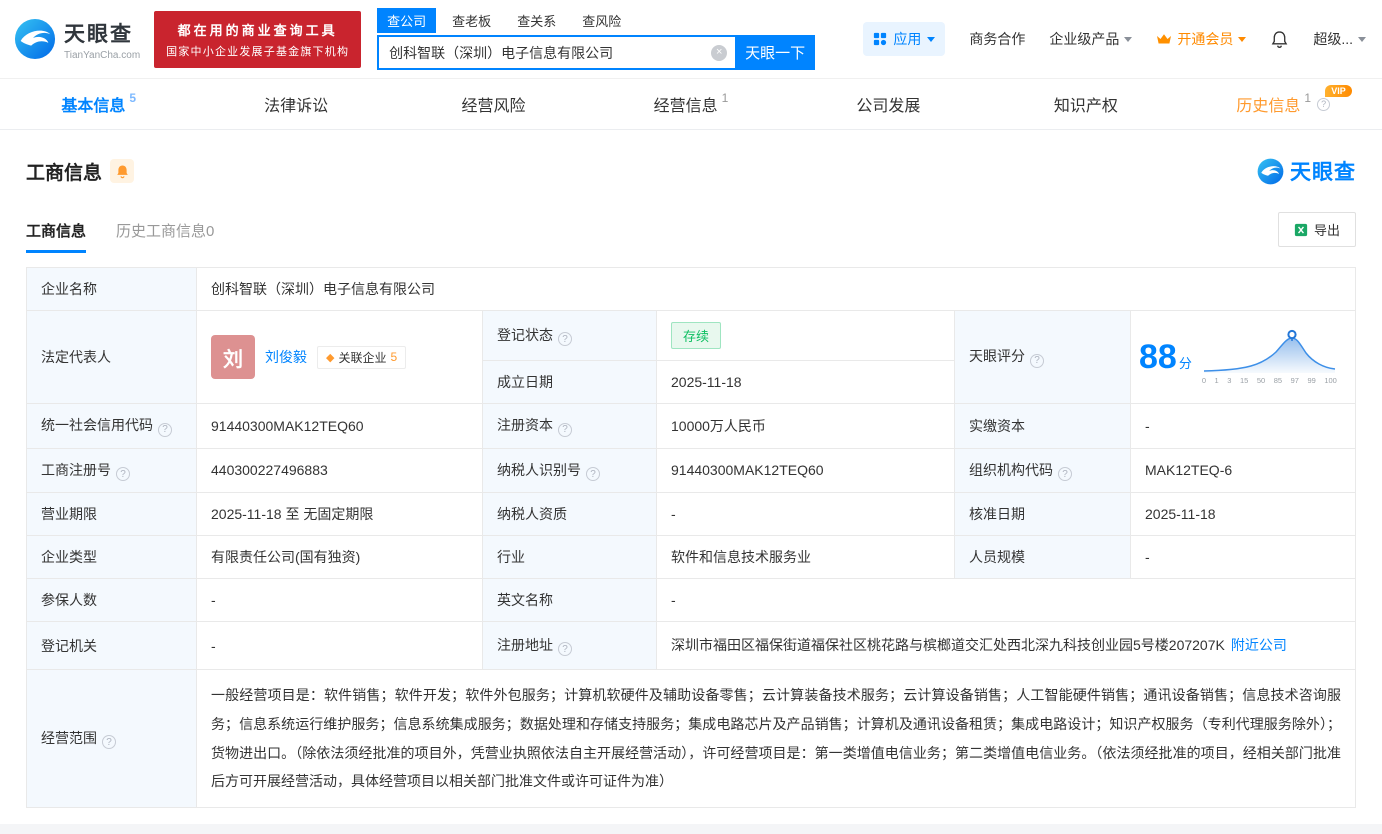 The width and height of the screenshot is (1382, 834). I want to click on search-area: 查公司 查老板 查关系 查风险 × 天眼一下, so click(596, 39).